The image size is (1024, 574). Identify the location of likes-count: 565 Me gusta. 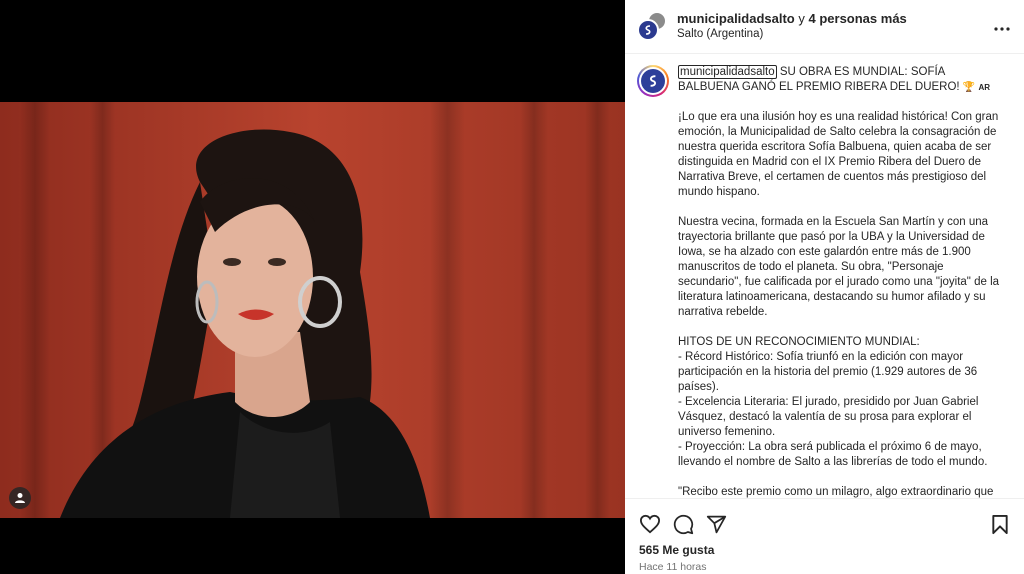
(824, 548).